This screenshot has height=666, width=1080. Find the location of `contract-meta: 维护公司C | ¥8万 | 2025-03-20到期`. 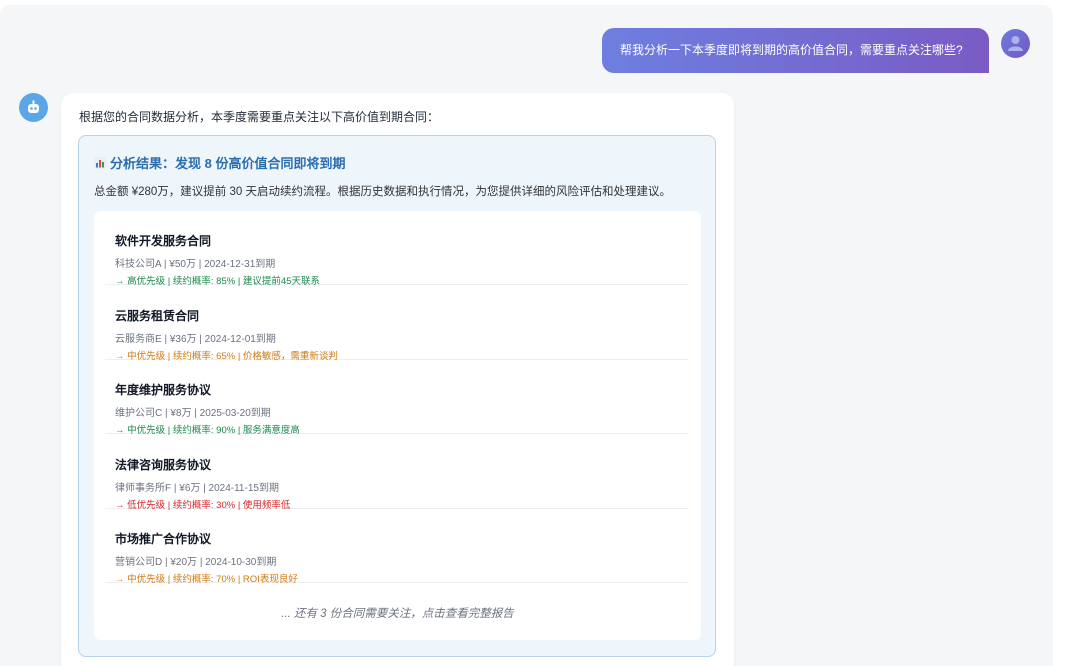

contract-meta: 维护公司C | ¥8万 | 2025-03-20到期 is located at coordinates (193, 413).